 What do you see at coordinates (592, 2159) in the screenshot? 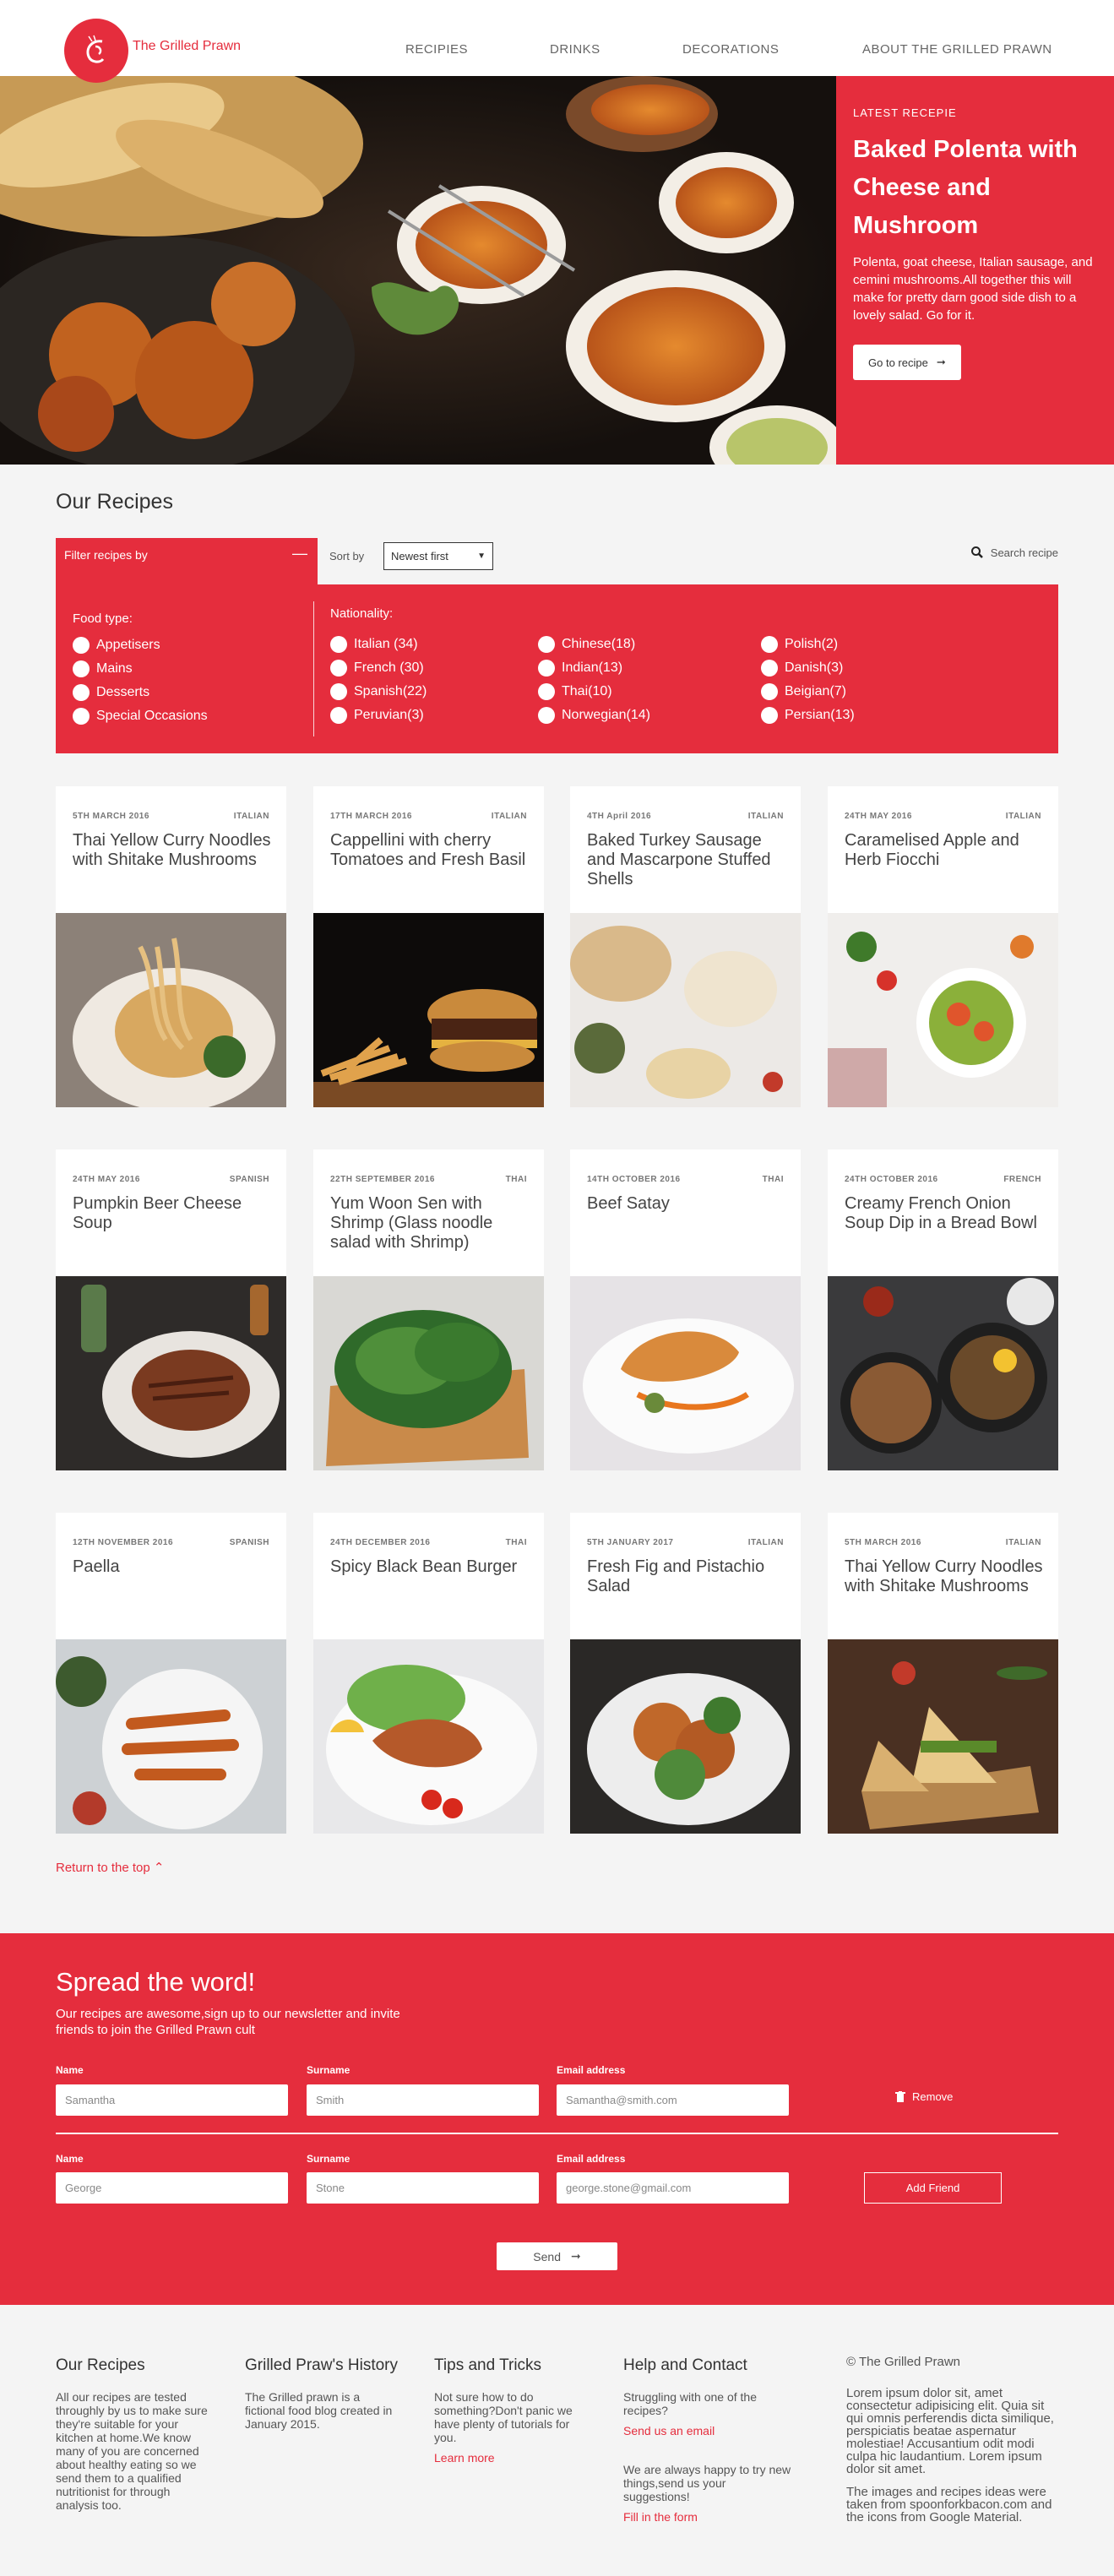
I see `email-label: Email address` at bounding box center [592, 2159].